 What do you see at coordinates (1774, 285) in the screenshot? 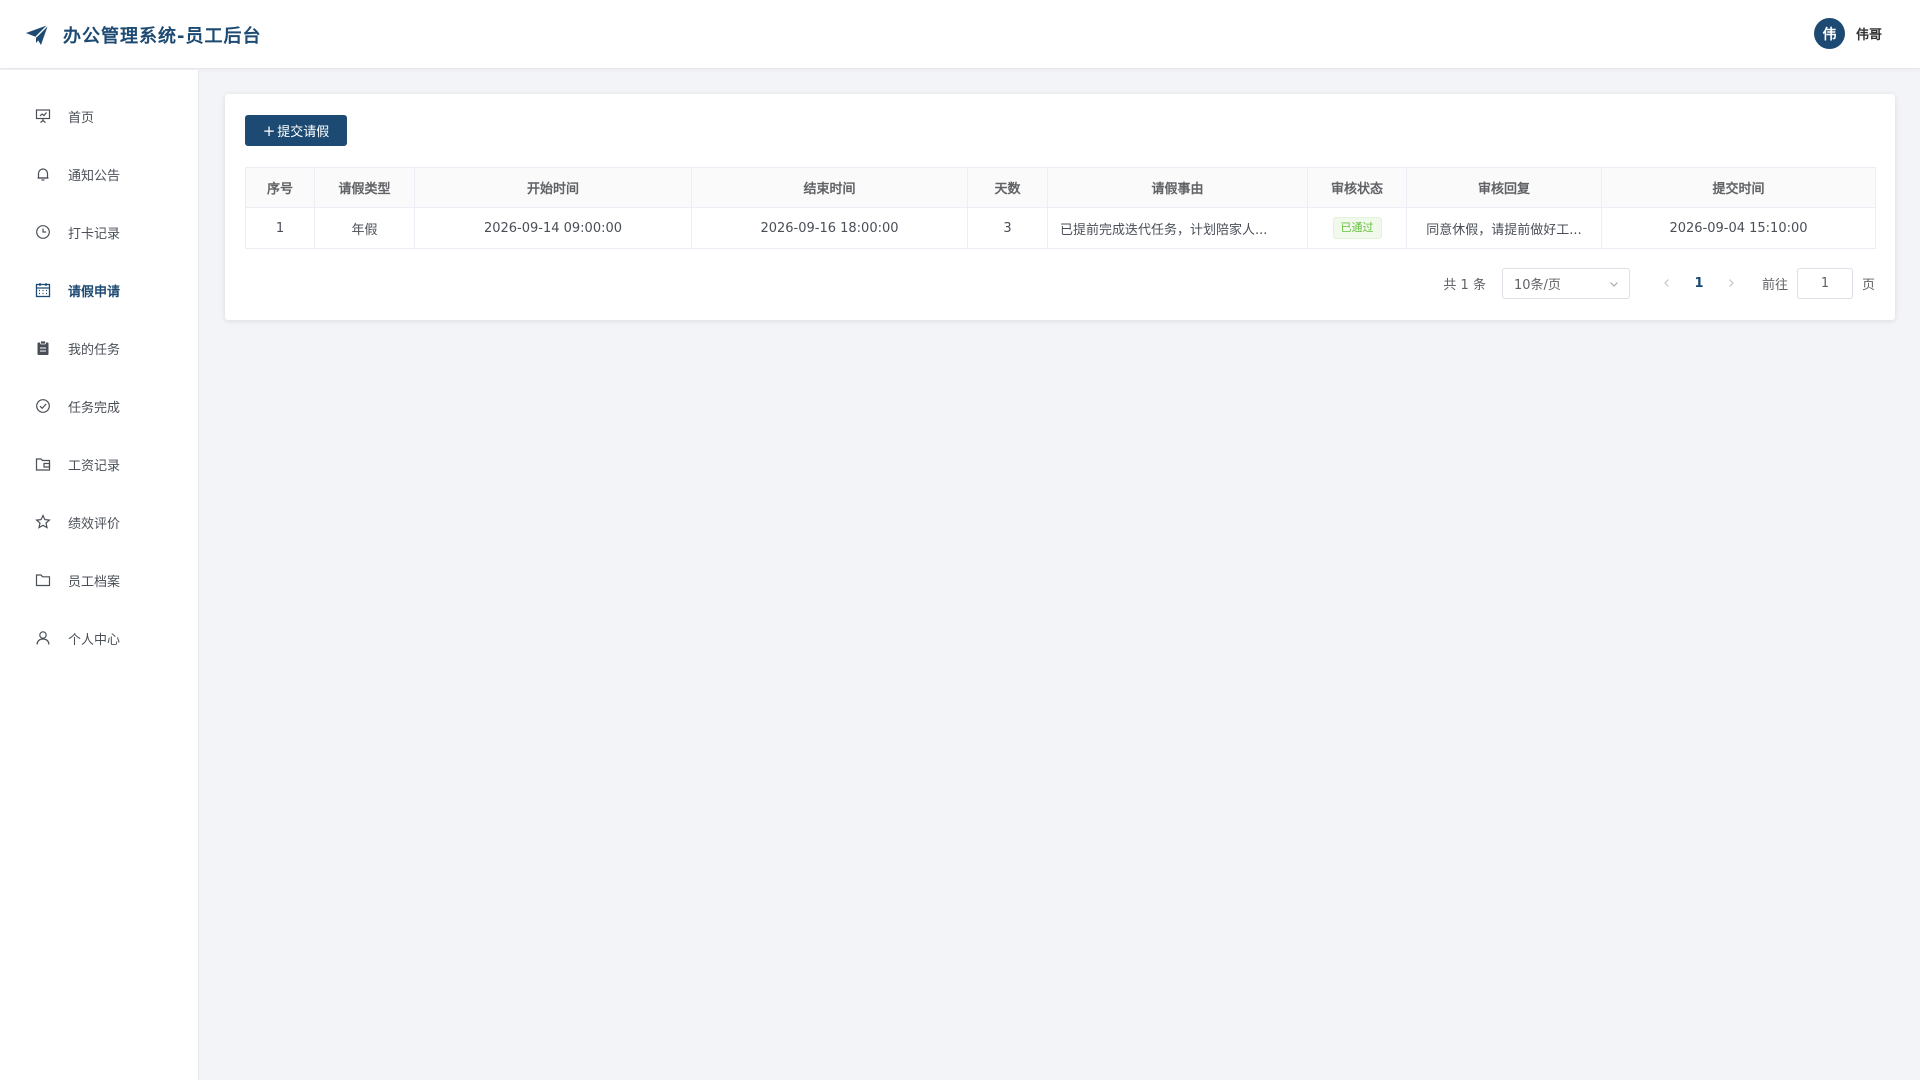
I see `goto-label: 前往` at bounding box center [1774, 285].